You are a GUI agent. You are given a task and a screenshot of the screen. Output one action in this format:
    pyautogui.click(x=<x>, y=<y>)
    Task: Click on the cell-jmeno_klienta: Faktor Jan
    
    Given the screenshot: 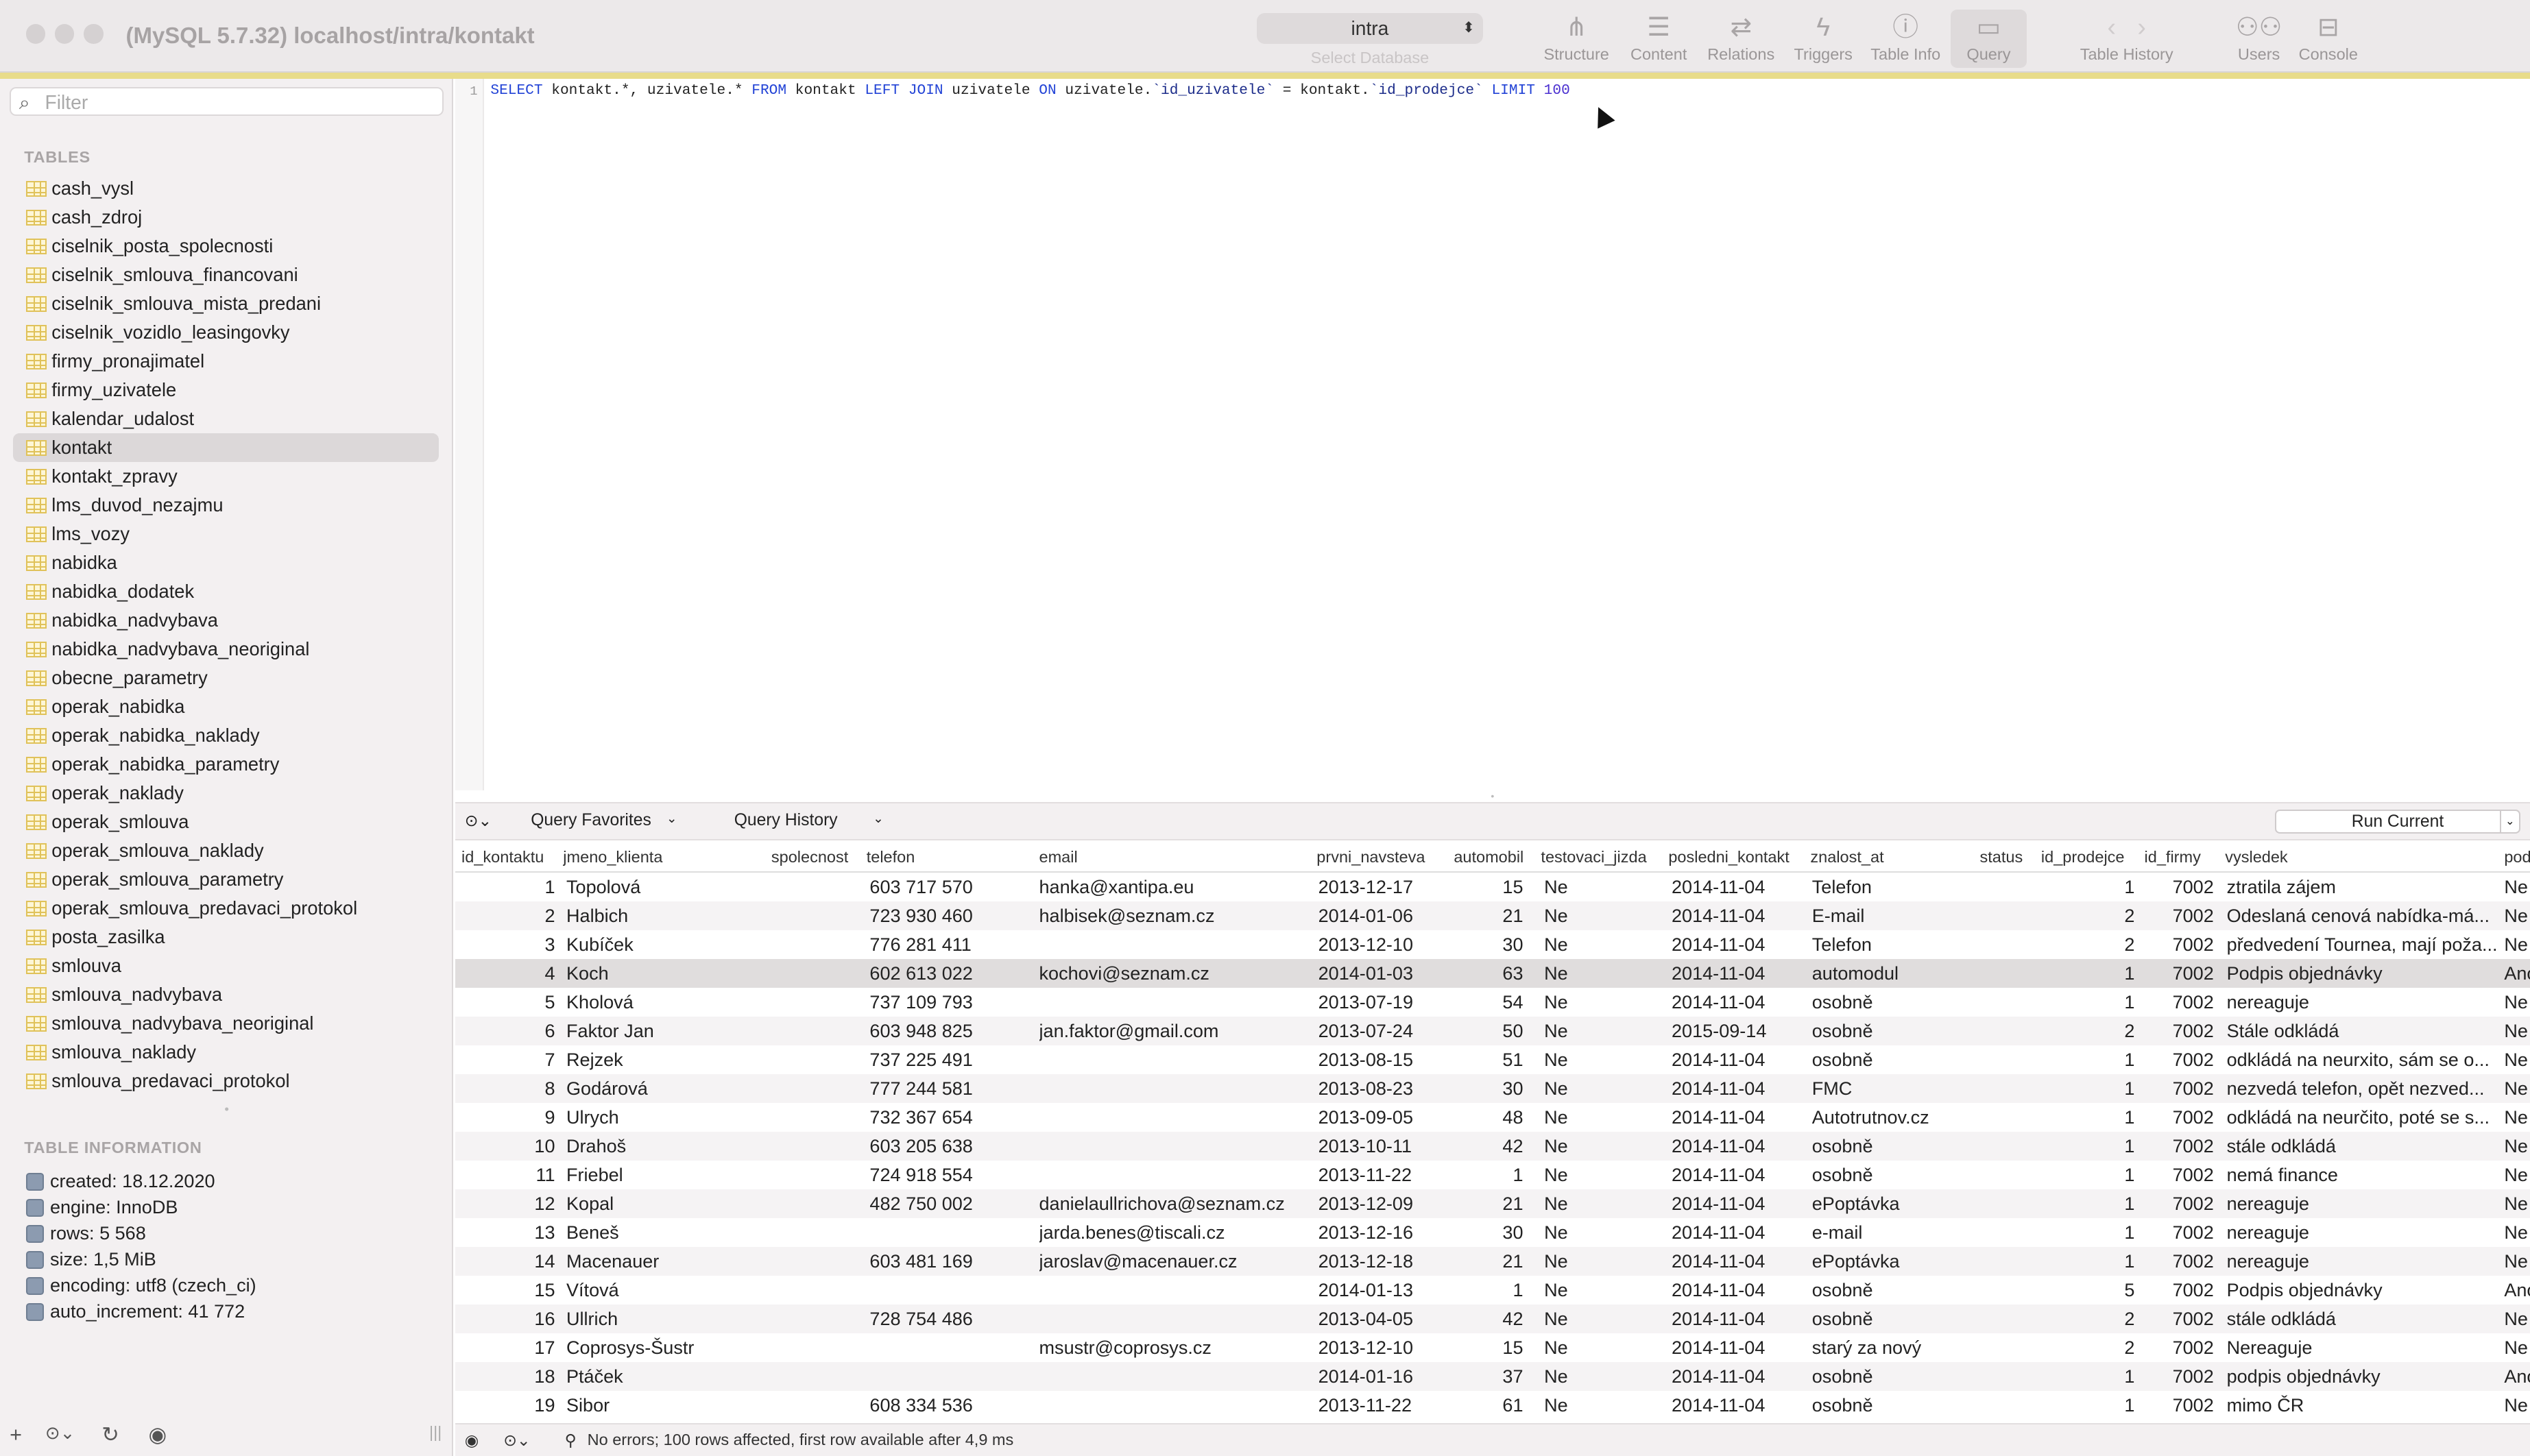 What is the action you would take?
    pyautogui.click(x=667, y=1031)
    